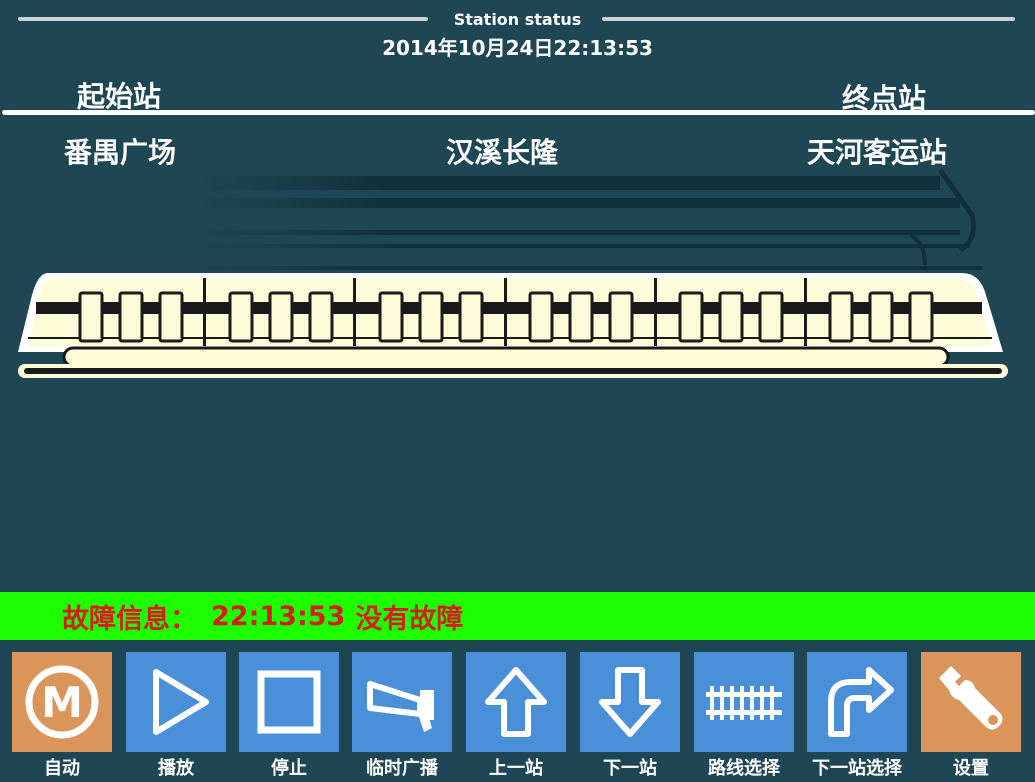  What do you see at coordinates (409, 619) in the screenshot?
I see `fault-message: 没有故障` at bounding box center [409, 619].